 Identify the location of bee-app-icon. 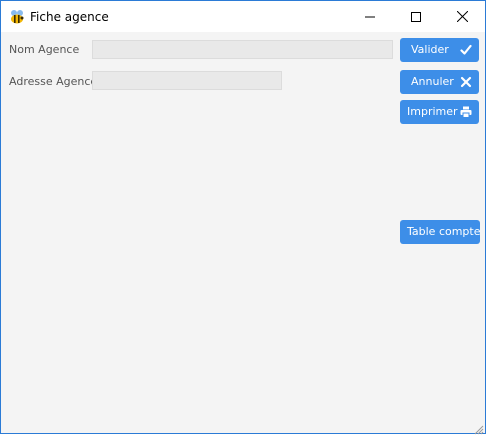
(17, 17).